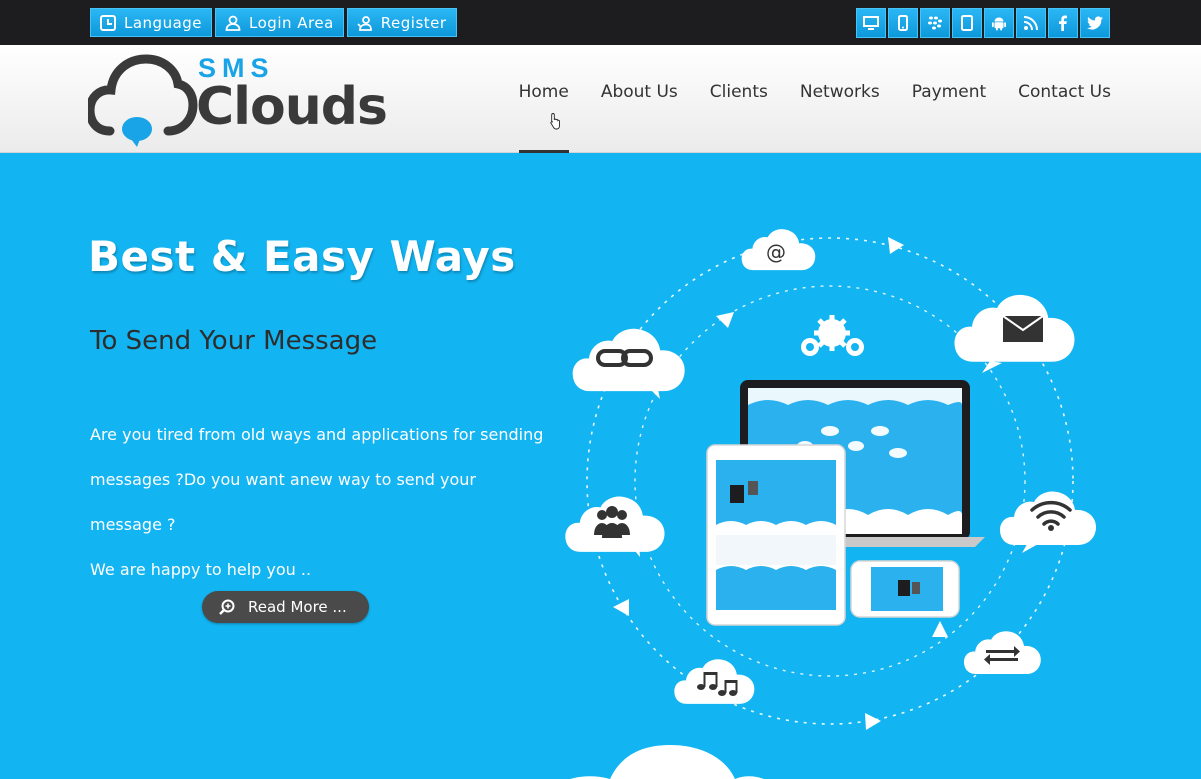 The image size is (1201, 779). What do you see at coordinates (905, 589) in the screenshot?
I see `phone-device` at bounding box center [905, 589].